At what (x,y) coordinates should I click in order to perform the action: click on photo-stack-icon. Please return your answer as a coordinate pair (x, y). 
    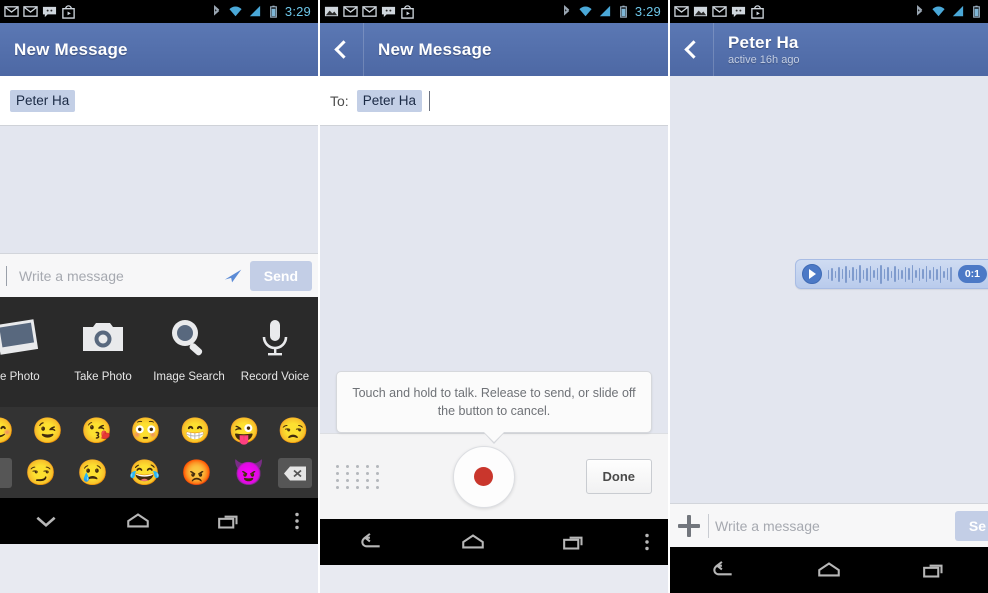
    Looking at the image, I should click on (19, 337).